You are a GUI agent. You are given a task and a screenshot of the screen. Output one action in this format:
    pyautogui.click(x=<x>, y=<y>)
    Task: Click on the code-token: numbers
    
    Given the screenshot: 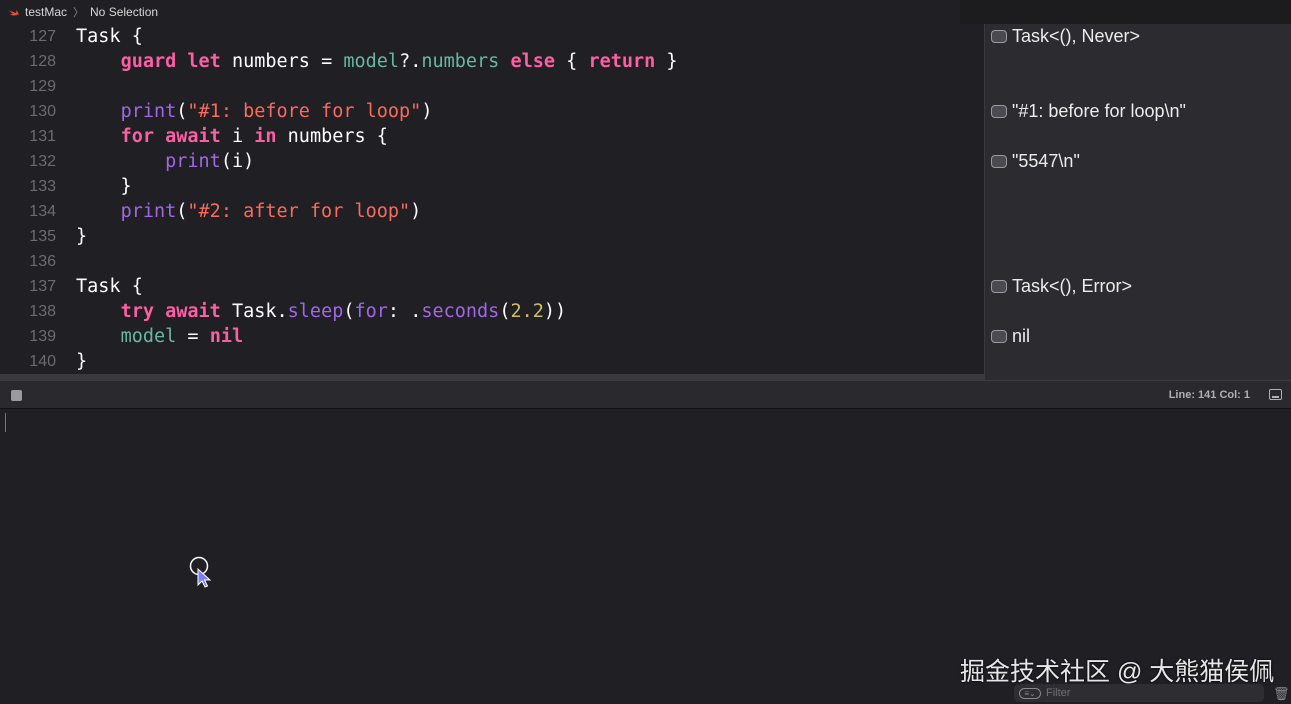 What is the action you would take?
    pyautogui.click(x=460, y=61)
    